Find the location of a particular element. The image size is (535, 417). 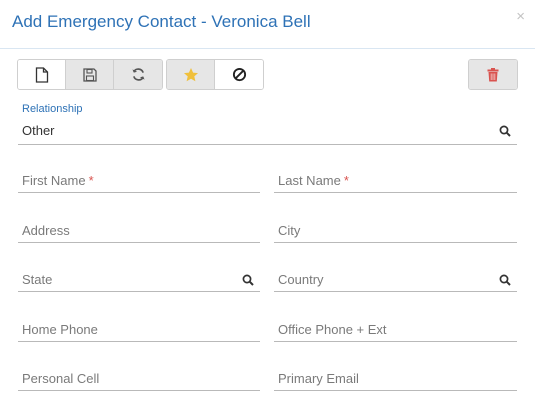

personal-cell-field: Personal Cell is located at coordinates (139, 374).